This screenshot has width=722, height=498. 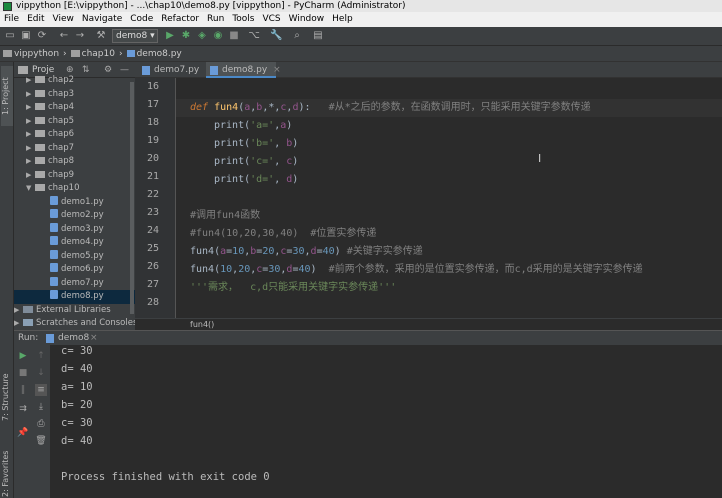 What do you see at coordinates (74, 283) in the screenshot?
I see `tree-file-item: demo7.py` at bounding box center [74, 283].